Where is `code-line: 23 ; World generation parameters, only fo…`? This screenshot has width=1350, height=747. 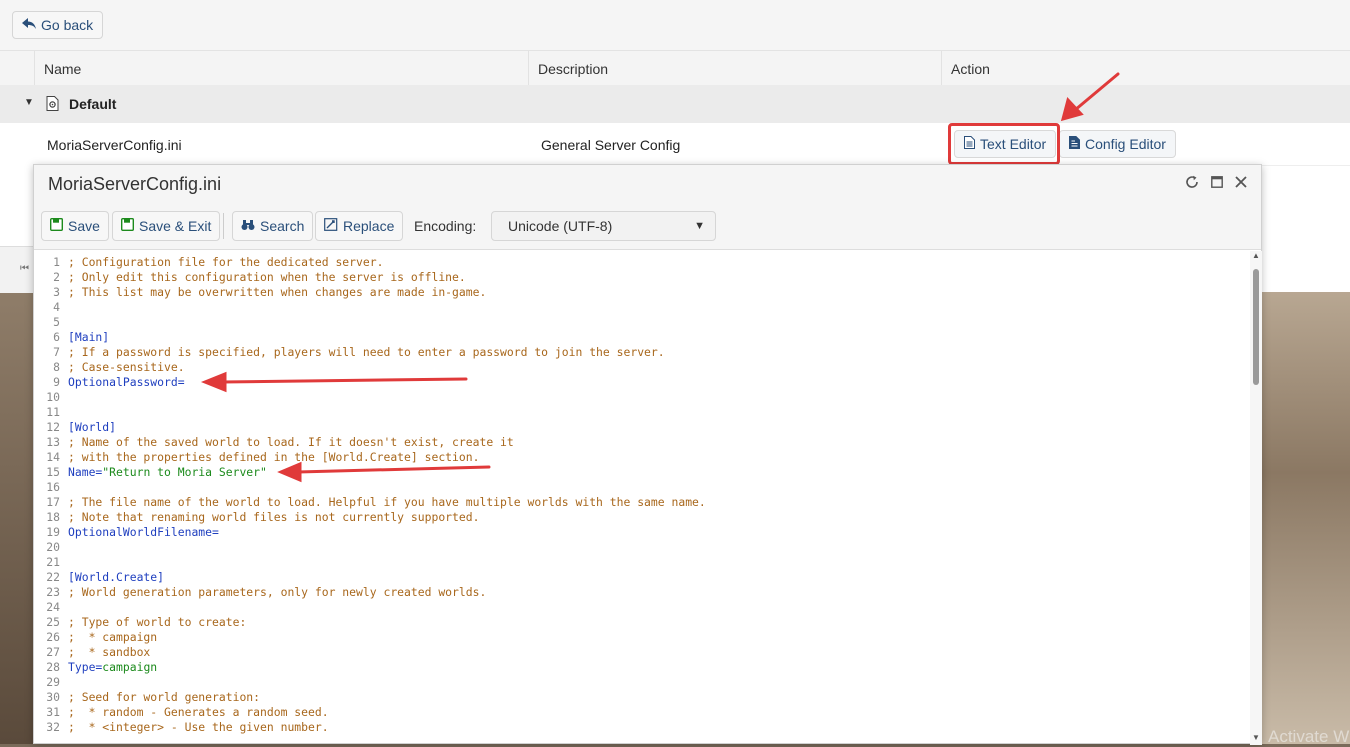
code-line: 23 ; World generation parameters, only fo… is located at coordinates (260, 592).